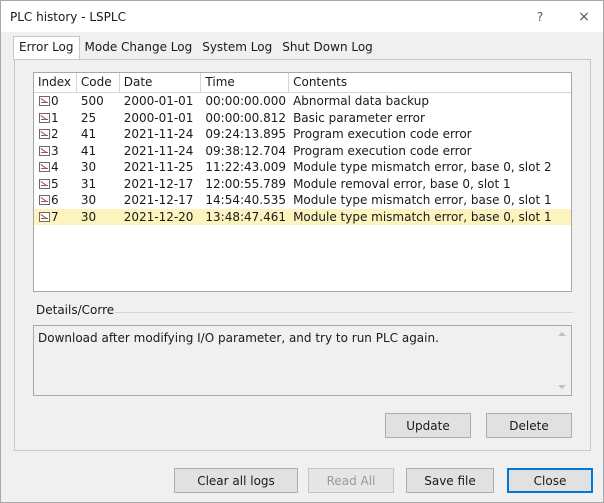 This screenshot has width=604, height=503. I want to click on close-button-label: Close, so click(550, 480).